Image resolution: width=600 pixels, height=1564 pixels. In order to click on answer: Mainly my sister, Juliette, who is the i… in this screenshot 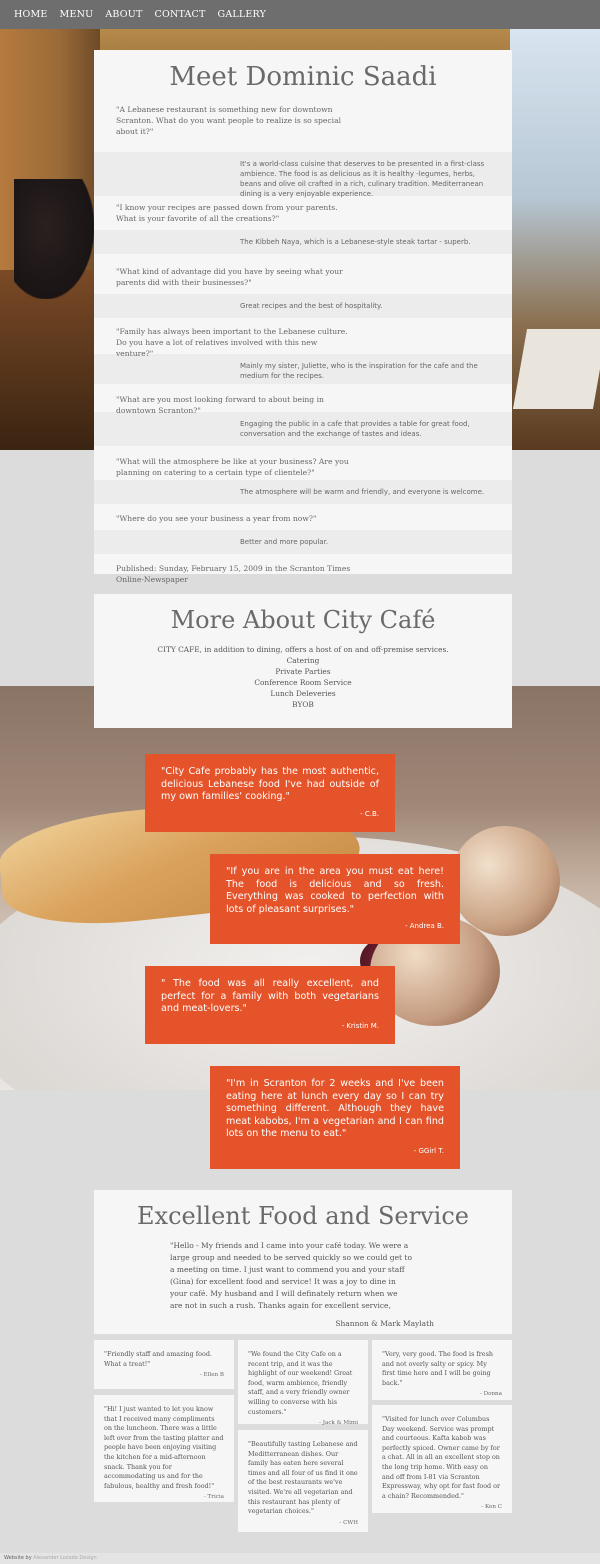, I will do `click(303, 369)`.